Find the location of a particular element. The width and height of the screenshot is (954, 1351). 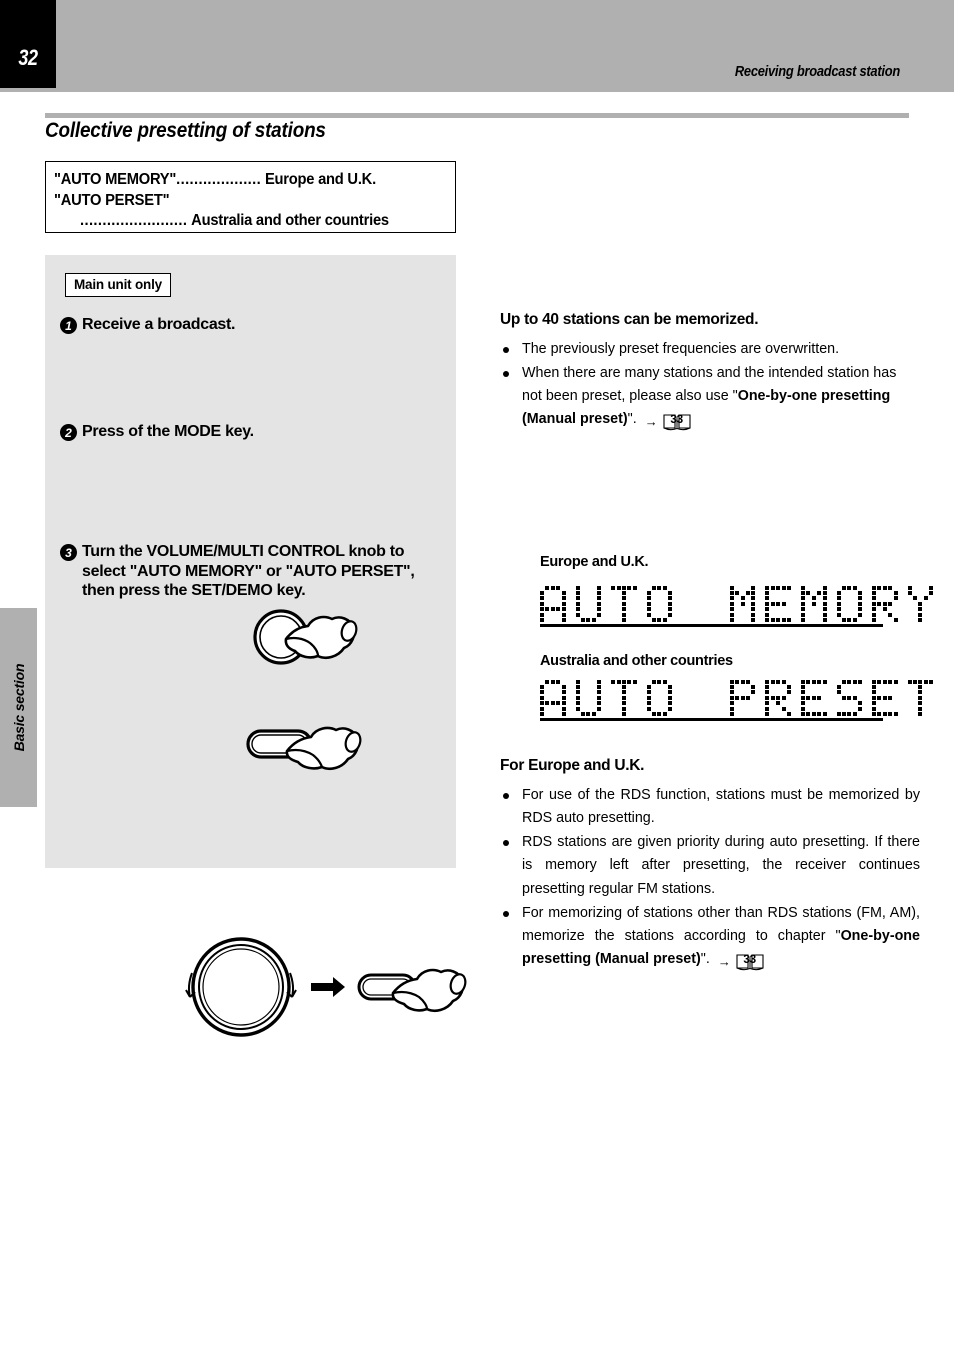

page-number-block is located at coordinates (28, 44).